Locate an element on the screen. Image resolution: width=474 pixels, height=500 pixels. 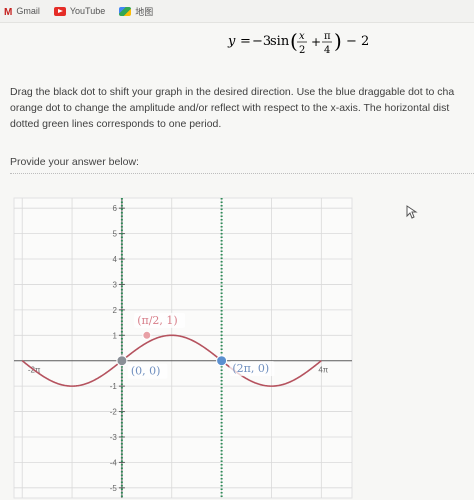
blue-dot is located at coordinates (222, 361).